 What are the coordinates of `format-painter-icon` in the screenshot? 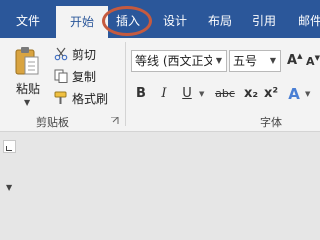 It's located at (60, 97).